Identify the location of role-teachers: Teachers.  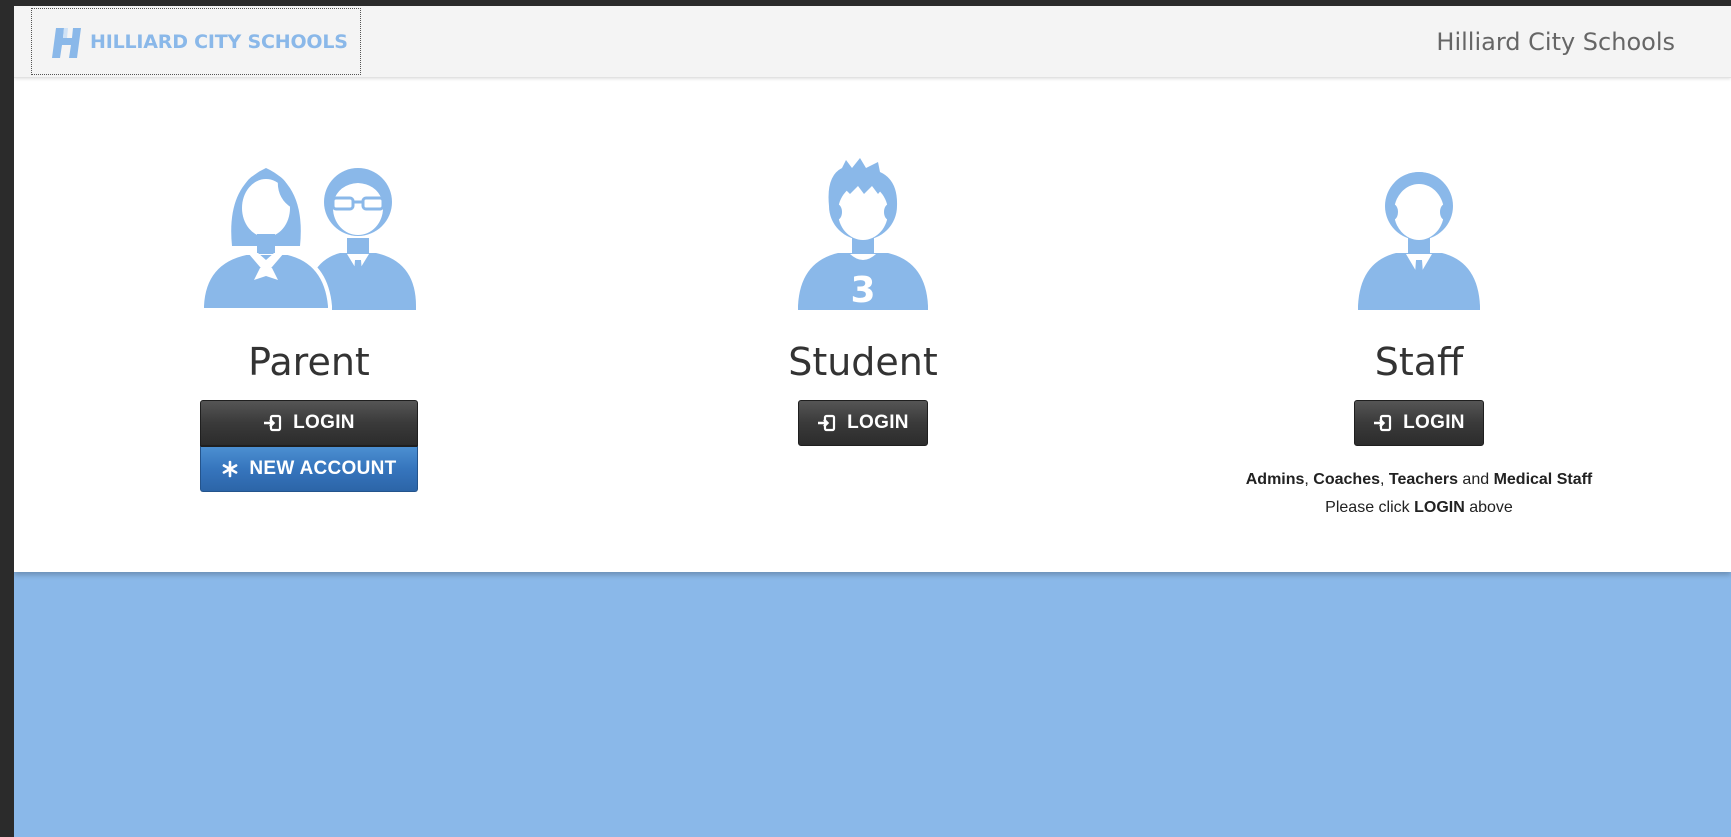
(1423, 479).